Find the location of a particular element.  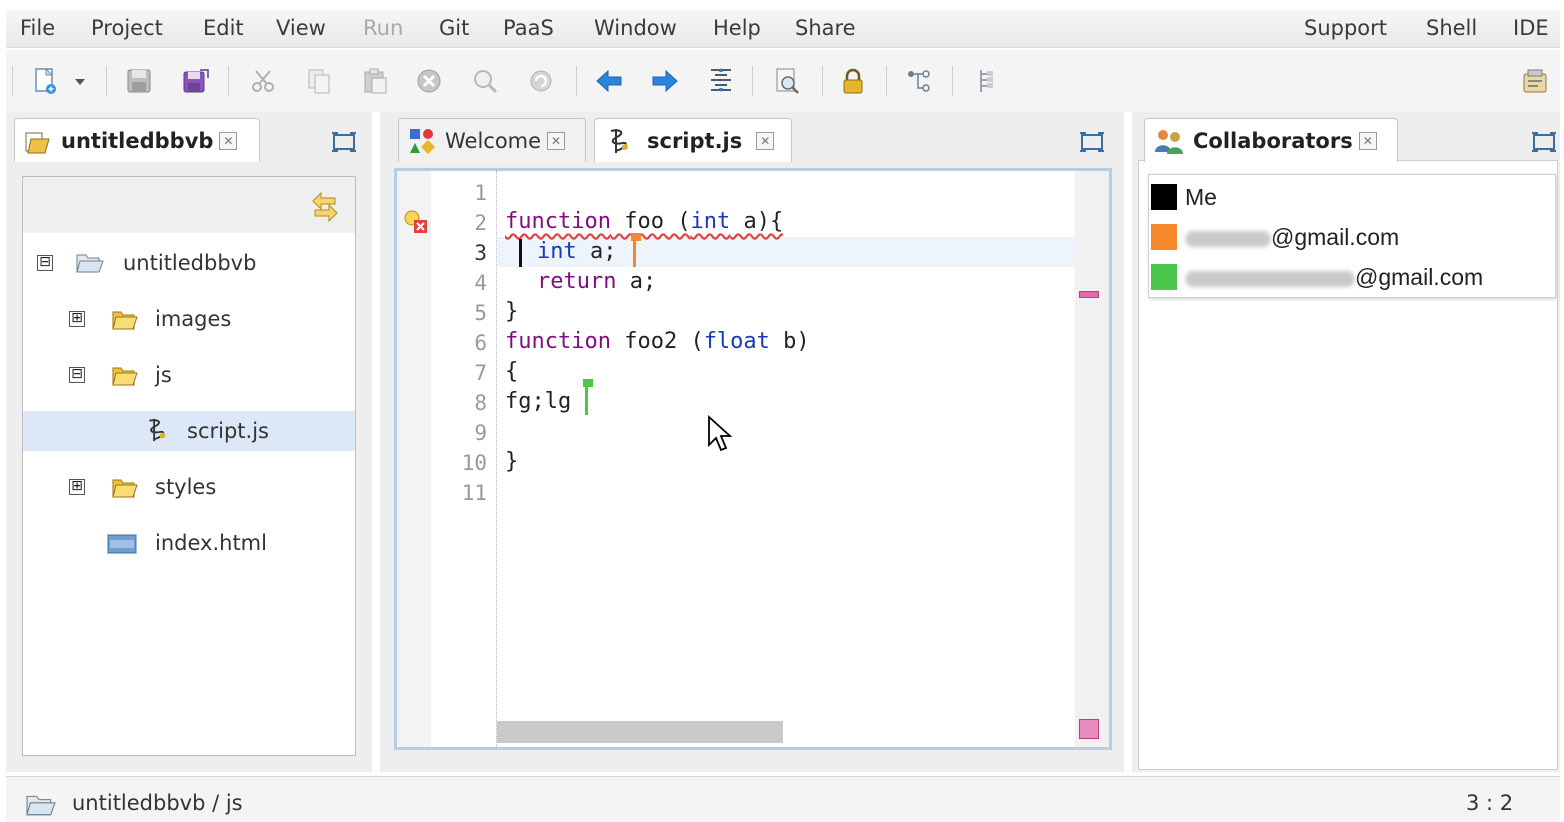

tab-project: untitledbbvb ✕ is located at coordinates (137, 140).